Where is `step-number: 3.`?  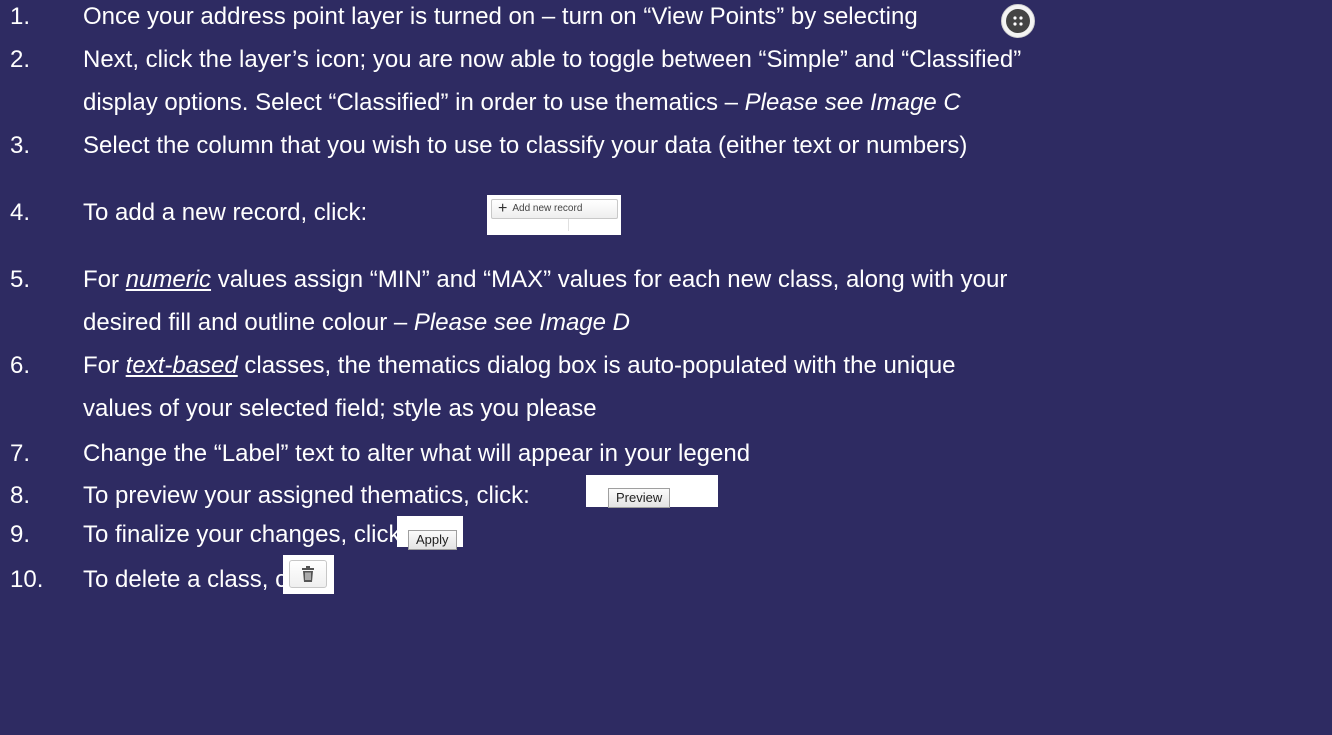
step-number: 3. is located at coordinates (20, 145).